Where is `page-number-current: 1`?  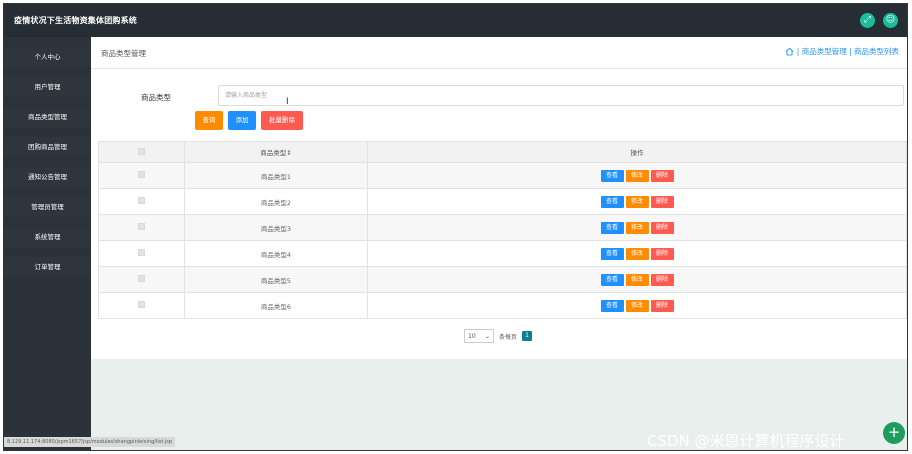
page-number-current: 1 is located at coordinates (527, 336).